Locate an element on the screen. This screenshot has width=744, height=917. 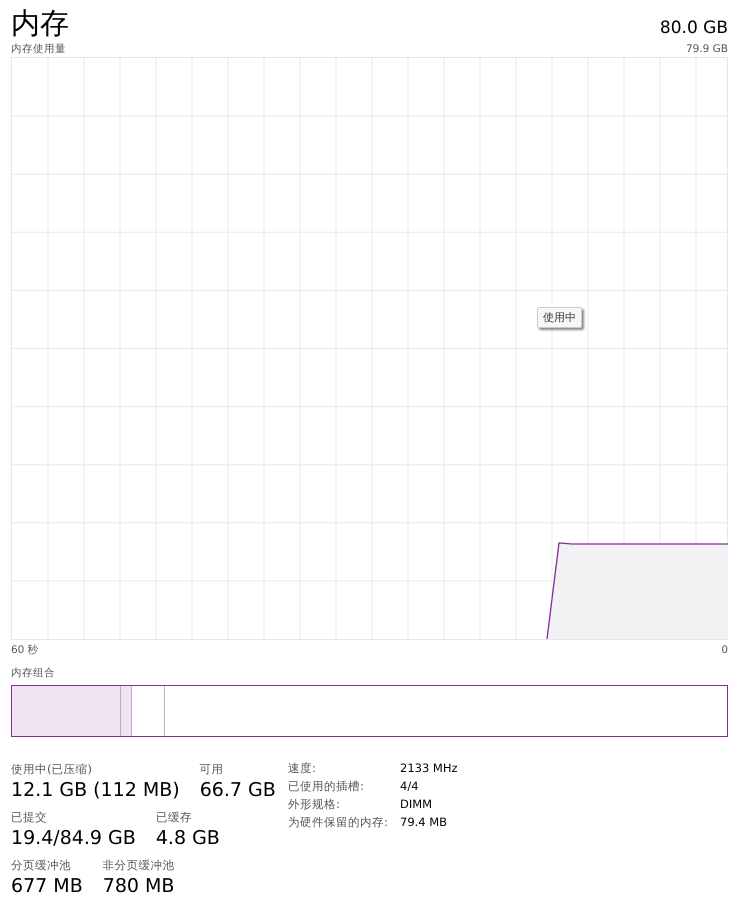
stat-label: 已缓存 is located at coordinates (174, 817).